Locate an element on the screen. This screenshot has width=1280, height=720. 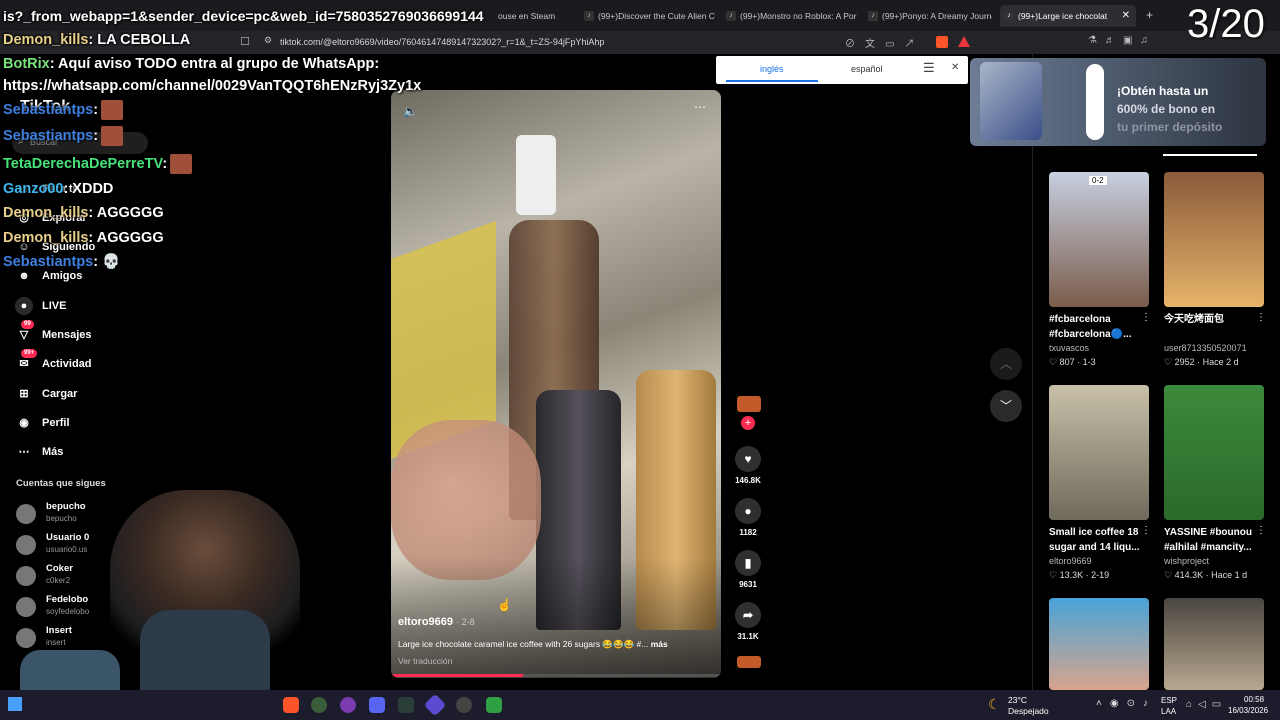
tray-network-volume-icons: ⌂◁▭ is located at coordinates (1206, 704).